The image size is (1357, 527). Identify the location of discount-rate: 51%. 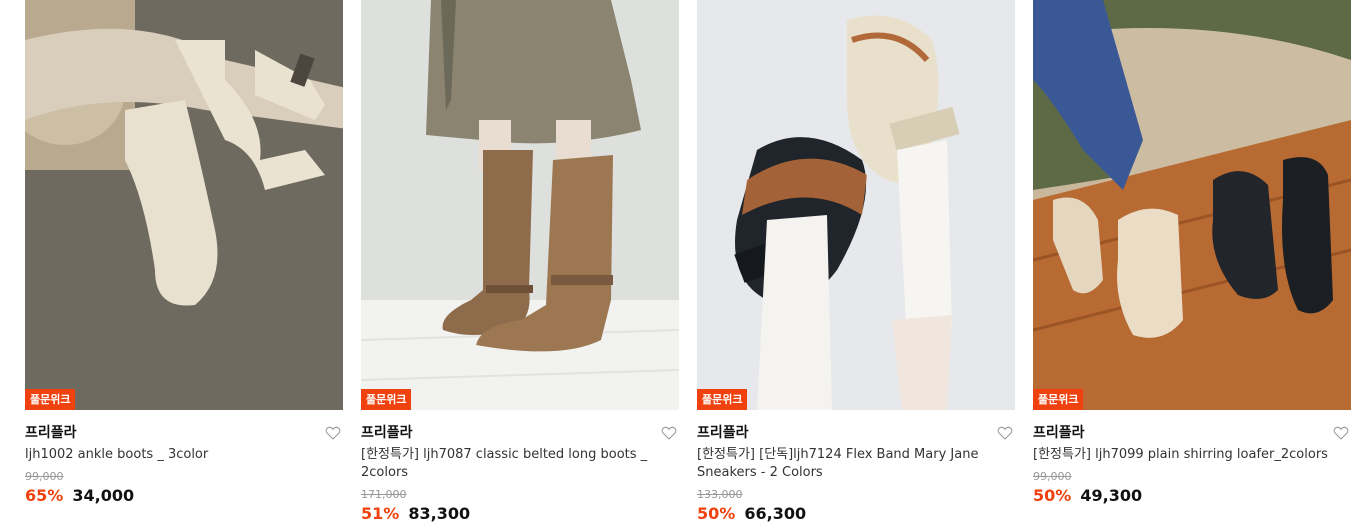
(380, 513).